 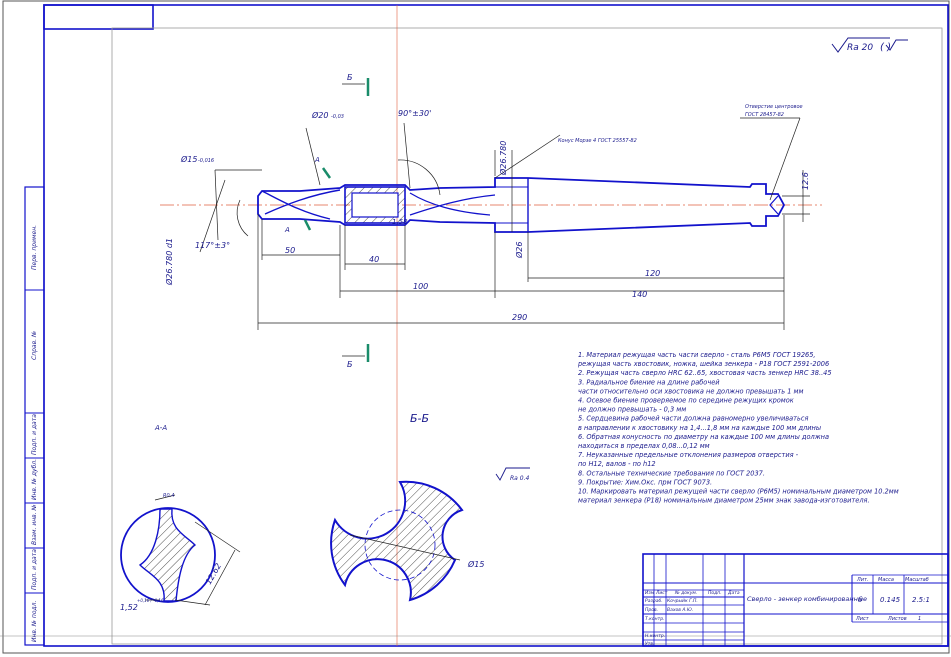 What do you see at coordinates (897, 619) in the screenshot?
I see `tb-h-listov: Листов` at bounding box center [897, 619].